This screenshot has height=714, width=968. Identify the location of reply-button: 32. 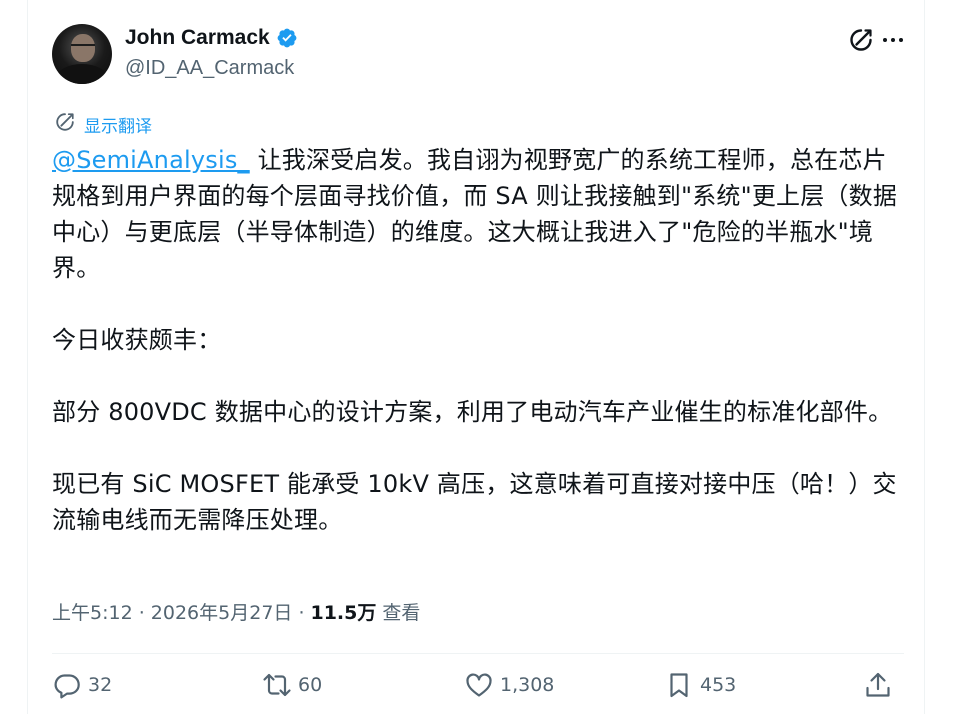
(82, 685).